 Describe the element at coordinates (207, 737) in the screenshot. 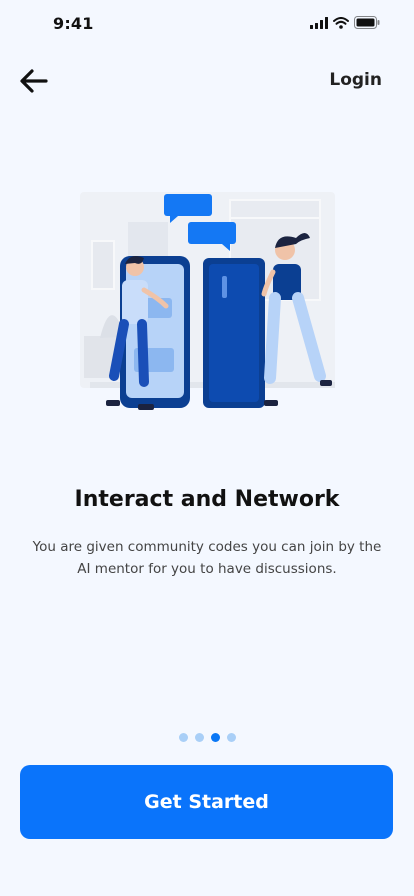

I see `pagination-dots` at that location.